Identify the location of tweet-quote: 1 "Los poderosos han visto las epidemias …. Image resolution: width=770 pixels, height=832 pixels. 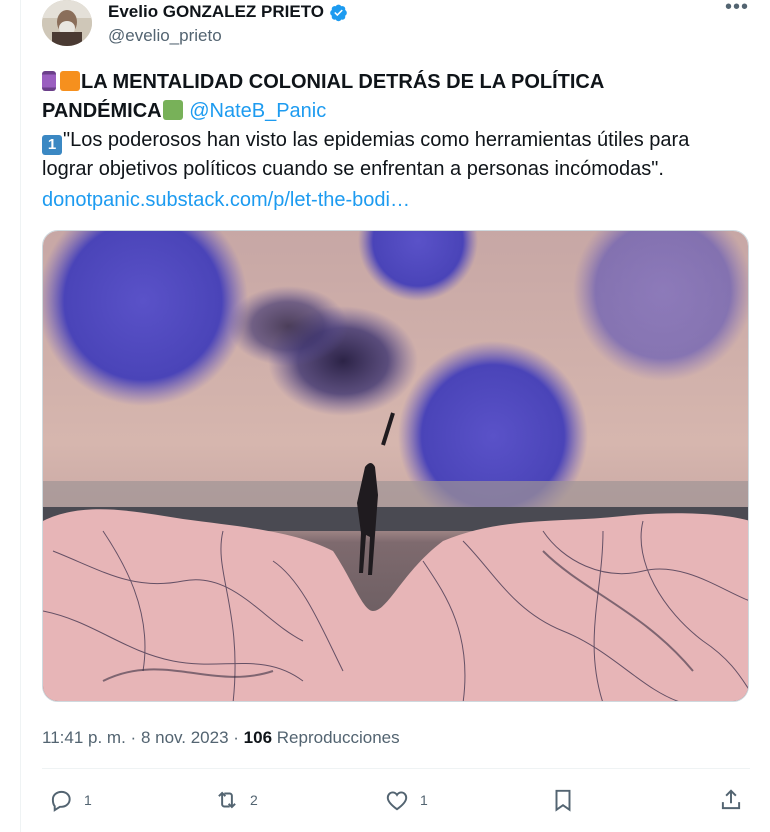
(366, 154).